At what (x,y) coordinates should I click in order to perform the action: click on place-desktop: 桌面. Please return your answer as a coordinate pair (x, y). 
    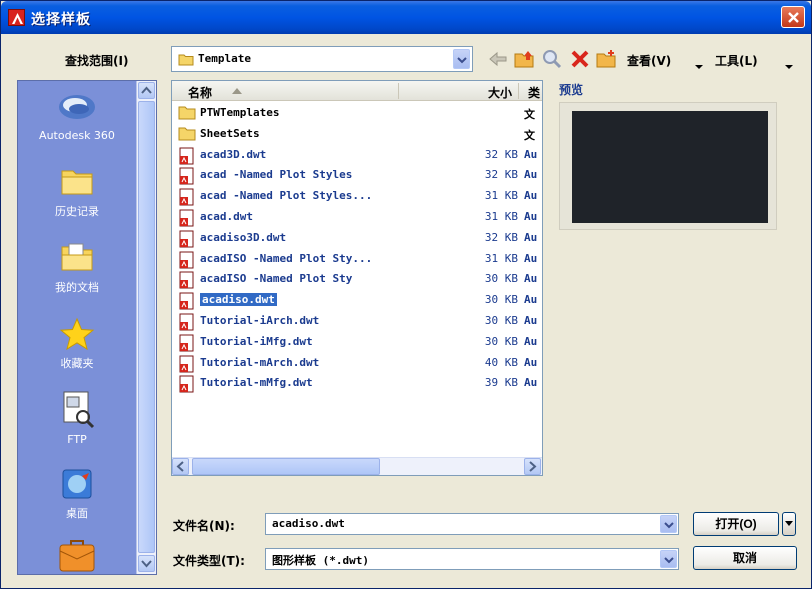
    Looking at the image, I should click on (77, 494).